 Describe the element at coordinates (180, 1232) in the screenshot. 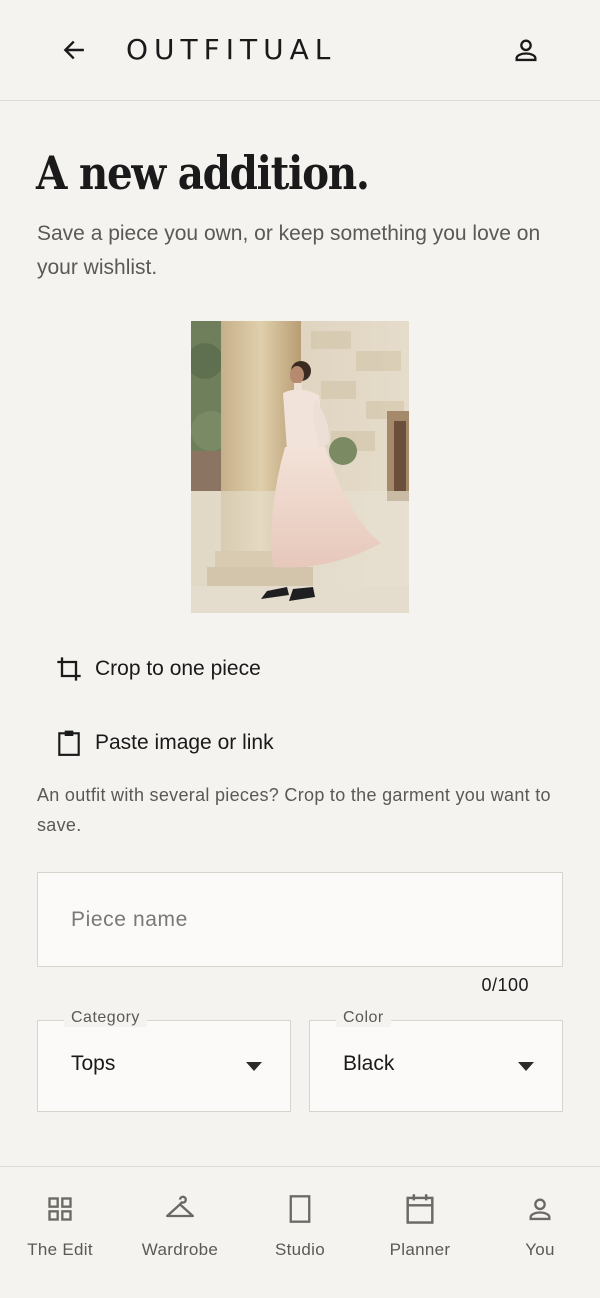

I see `nav-item-wardrobe: Wardrobe` at that location.